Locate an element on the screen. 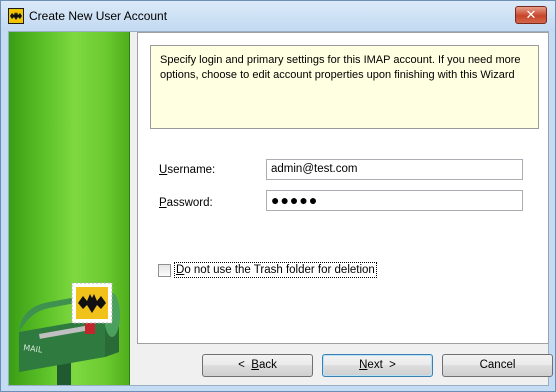 The width and height of the screenshot is (556, 392). trash-option-label: Do not use the Trash folder for deletion is located at coordinates (275, 270).